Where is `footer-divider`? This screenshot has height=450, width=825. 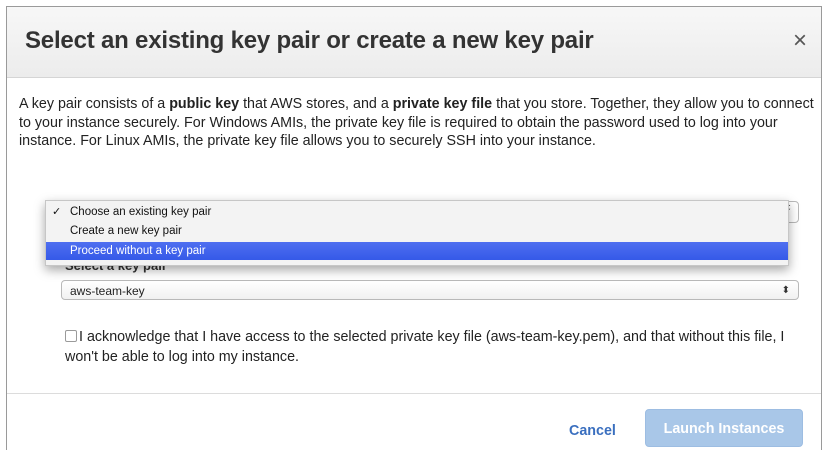
footer-divider is located at coordinates (414, 393).